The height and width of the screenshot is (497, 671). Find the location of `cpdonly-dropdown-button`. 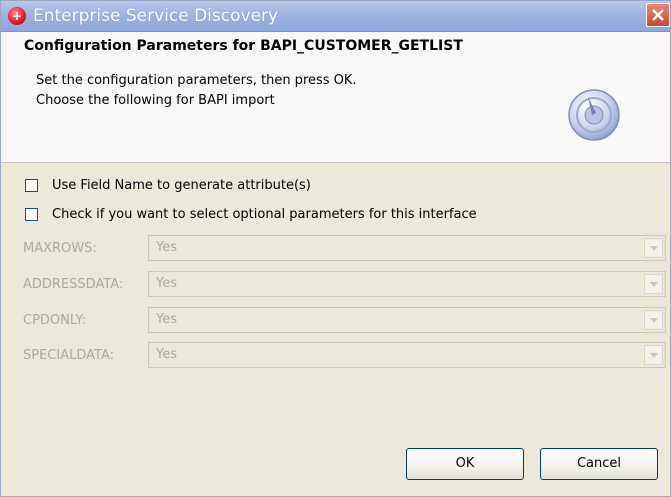

cpdonly-dropdown-button is located at coordinates (653, 320).